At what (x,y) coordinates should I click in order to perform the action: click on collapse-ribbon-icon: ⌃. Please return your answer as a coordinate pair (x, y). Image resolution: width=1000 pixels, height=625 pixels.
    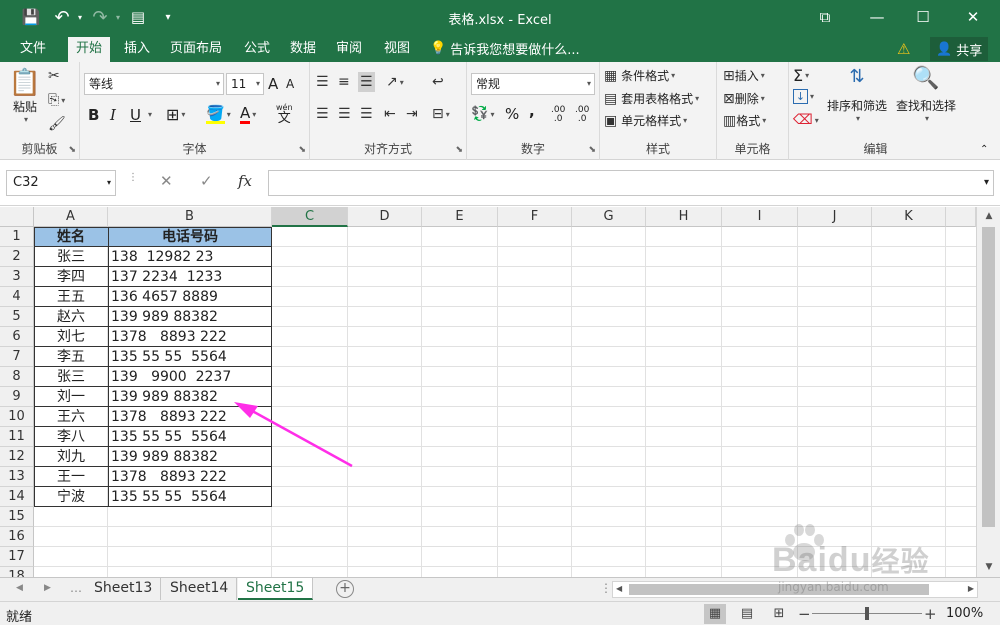
    Looking at the image, I should click on (984, 149).